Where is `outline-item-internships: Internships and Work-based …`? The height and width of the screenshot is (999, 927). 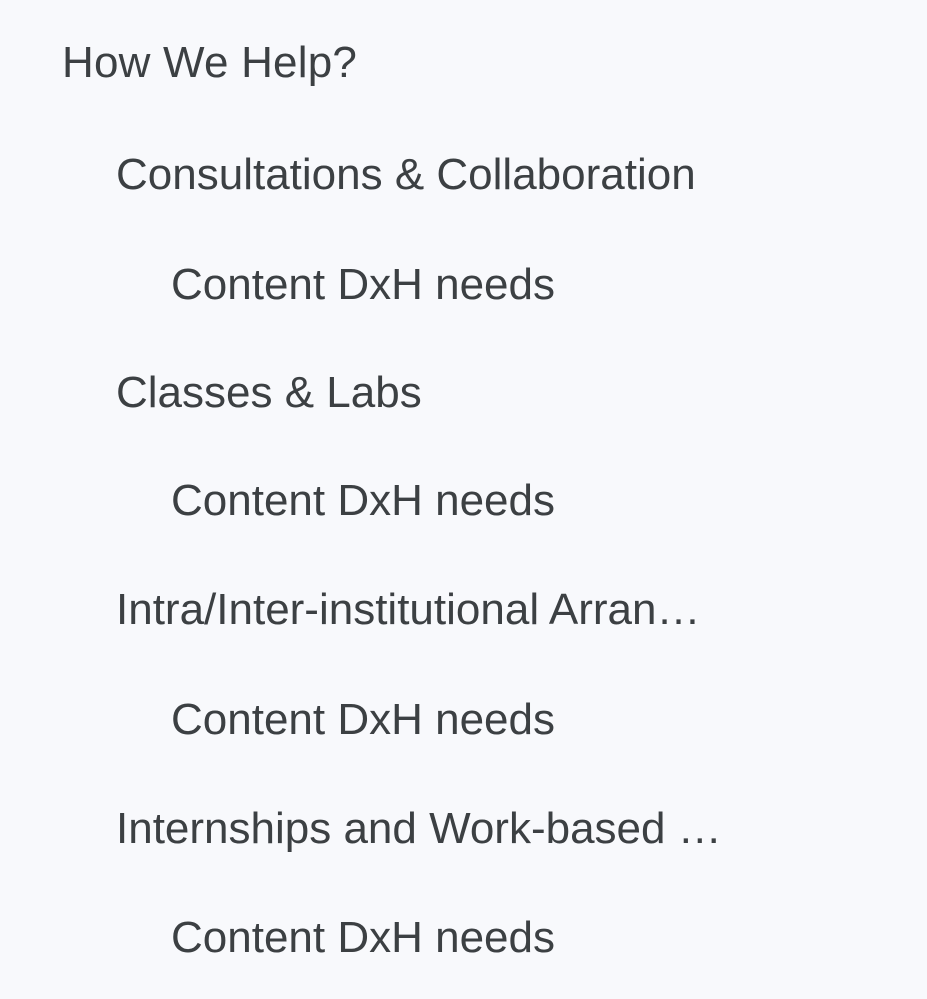
outline-item-internships: Internships and Work-based … is located at coordinates (443, 829).